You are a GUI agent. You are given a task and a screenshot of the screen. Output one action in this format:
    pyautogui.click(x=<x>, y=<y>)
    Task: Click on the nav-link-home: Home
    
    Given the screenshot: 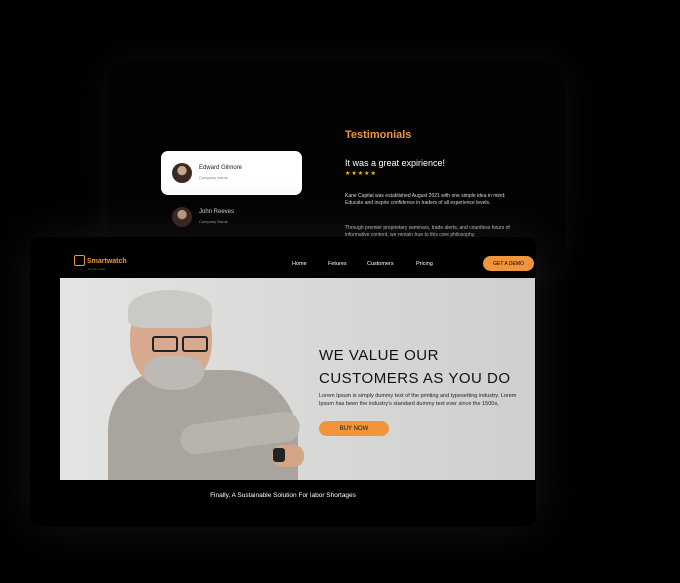 What is the action you would take?
    pyautogui.click(x=299, y=264)
    